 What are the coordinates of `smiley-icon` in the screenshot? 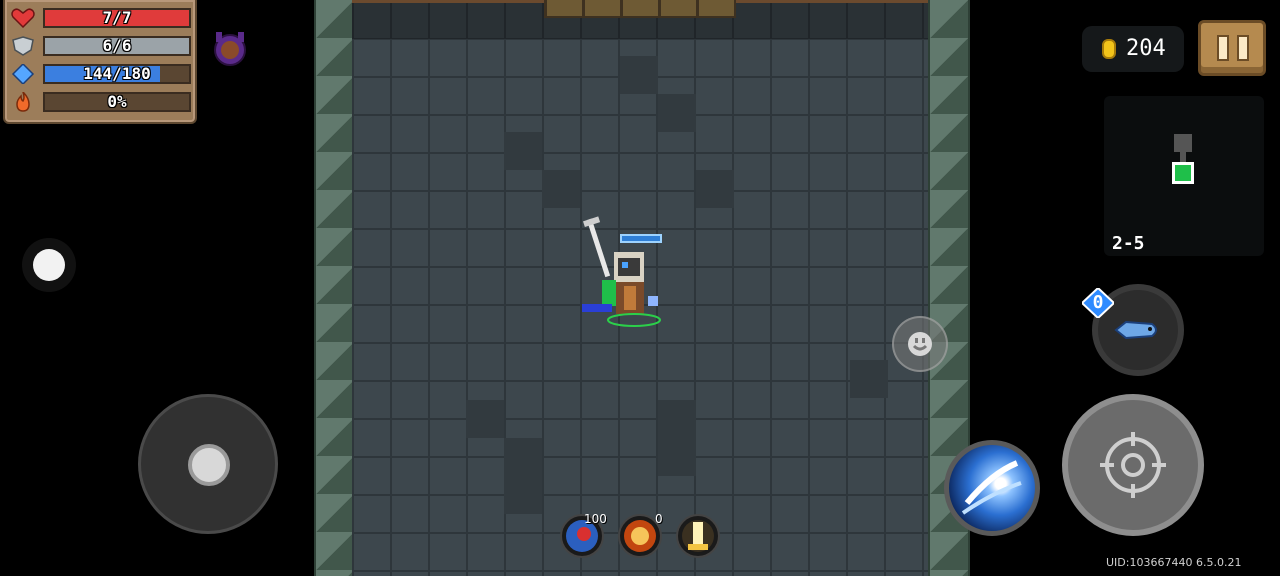 It's located at (920, 344).